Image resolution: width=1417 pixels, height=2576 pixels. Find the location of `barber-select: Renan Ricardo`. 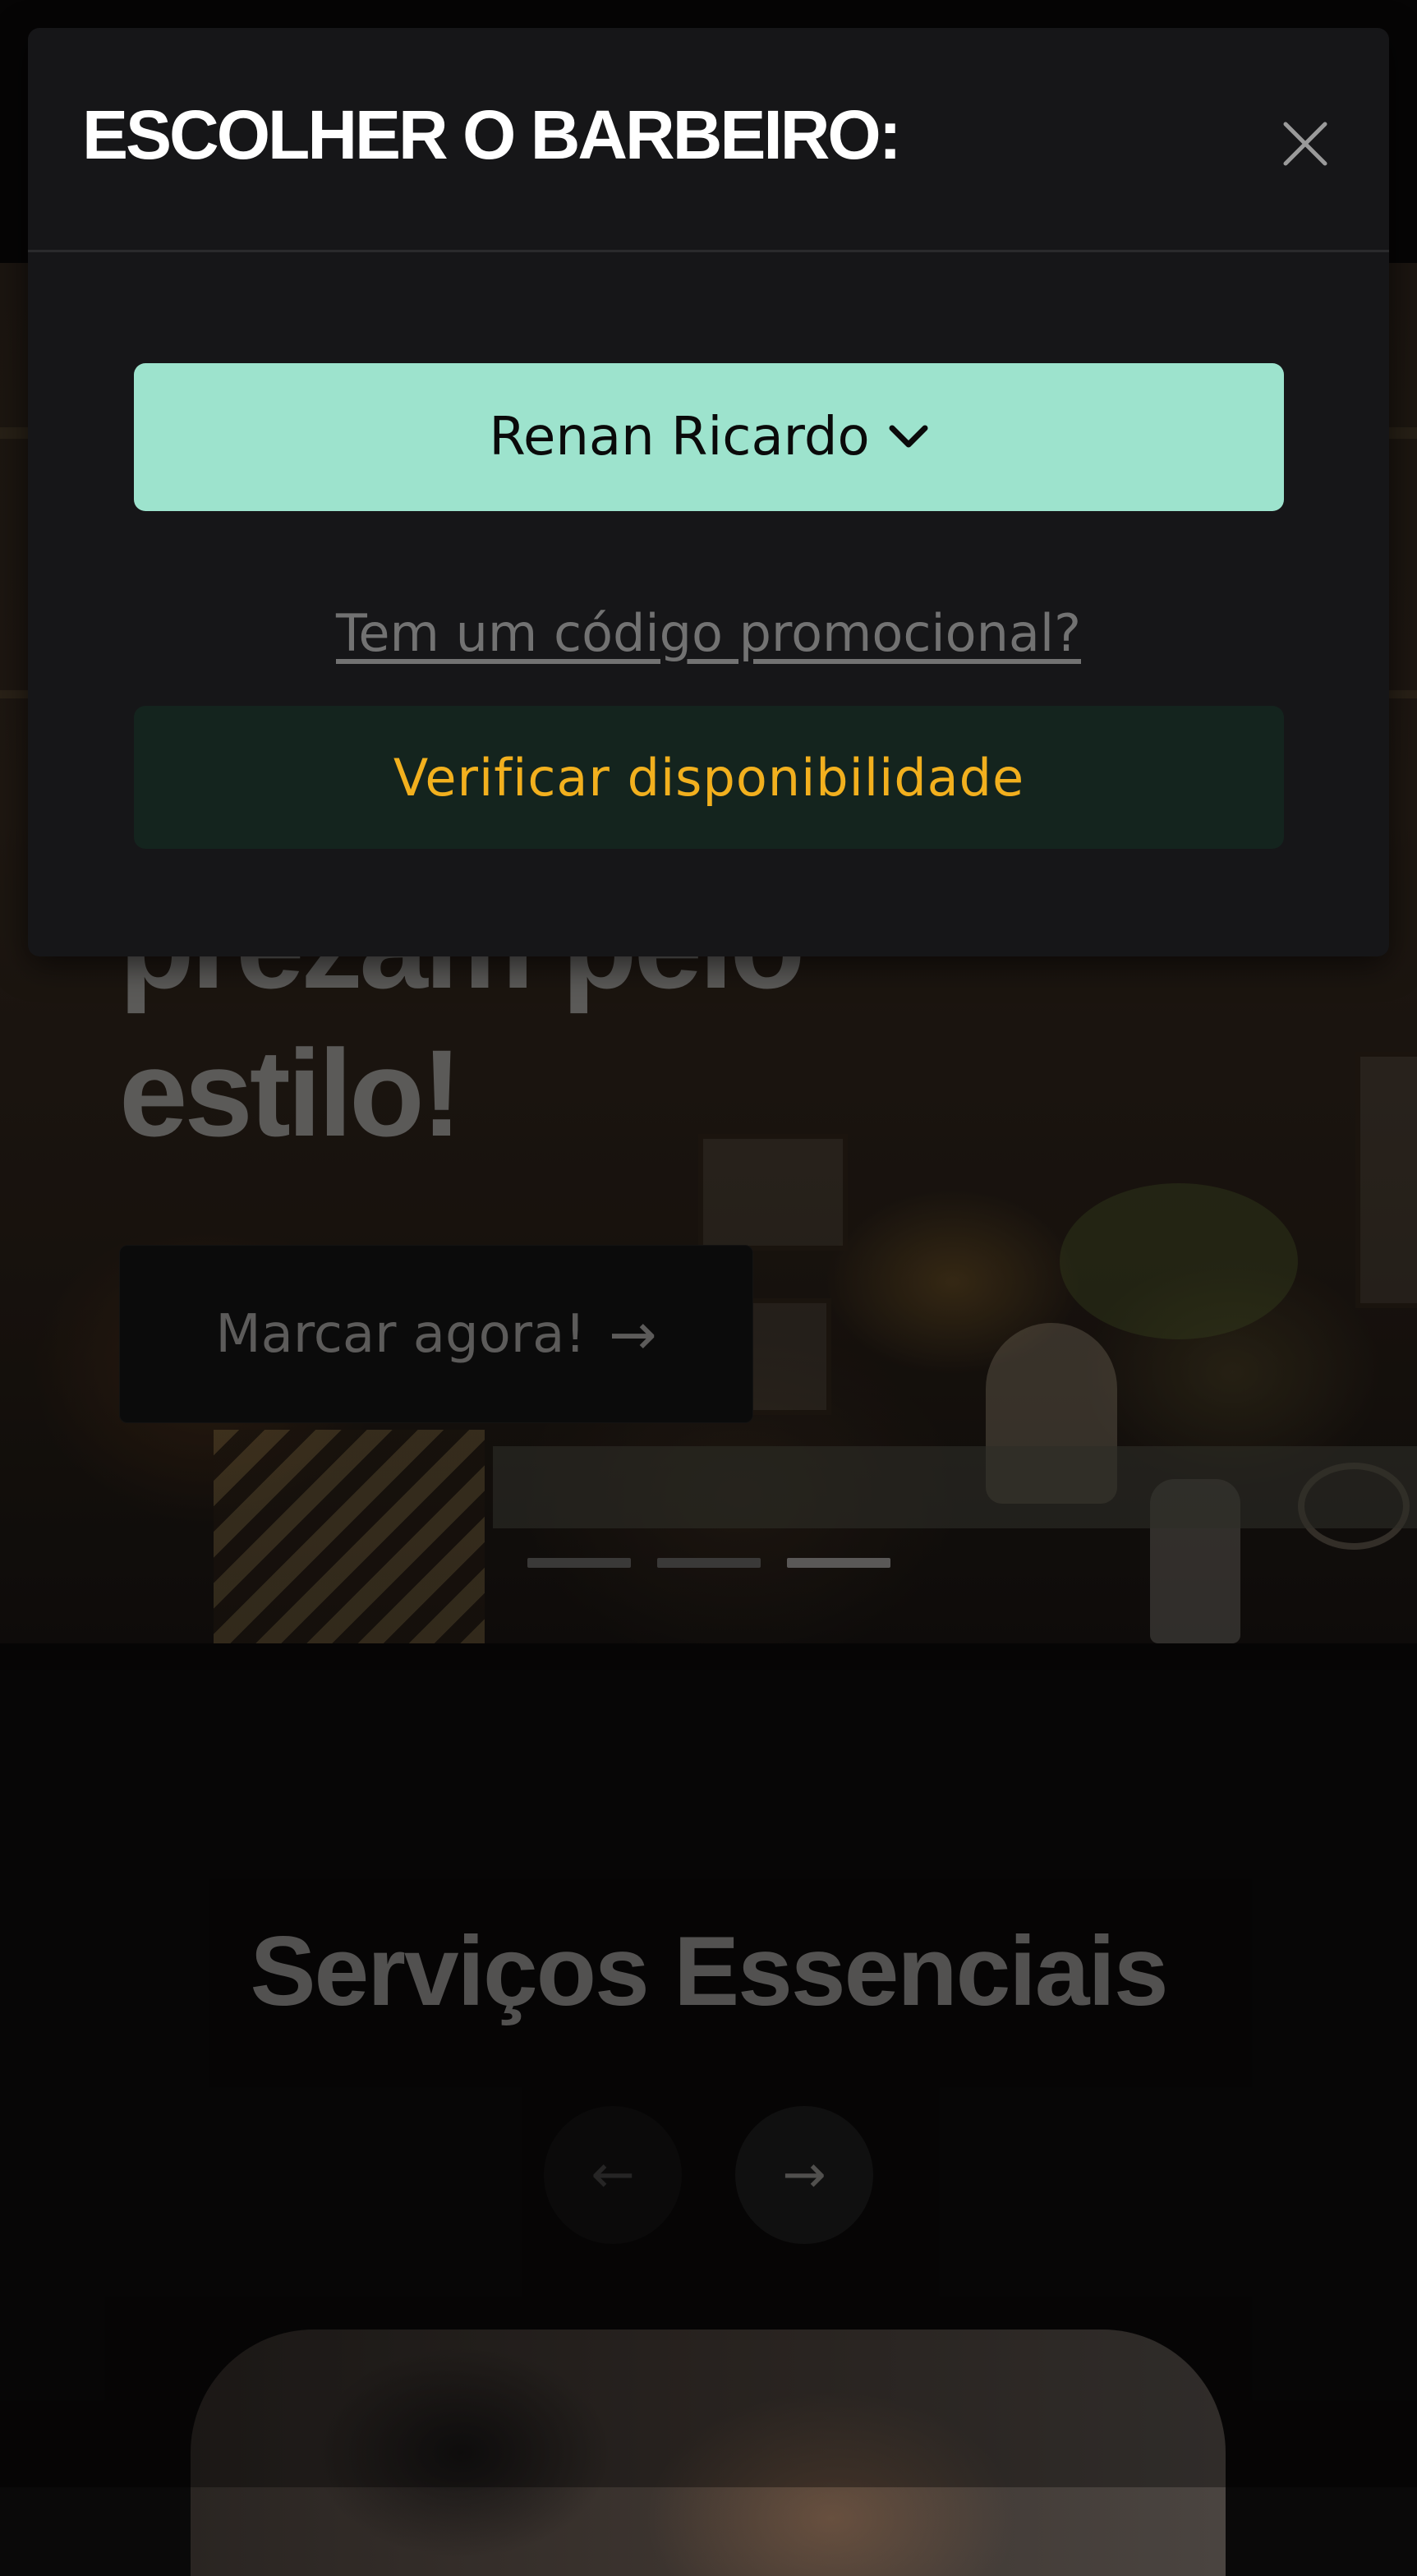

barber-select: Renan Ricardo is located at coordinates (709, 437).